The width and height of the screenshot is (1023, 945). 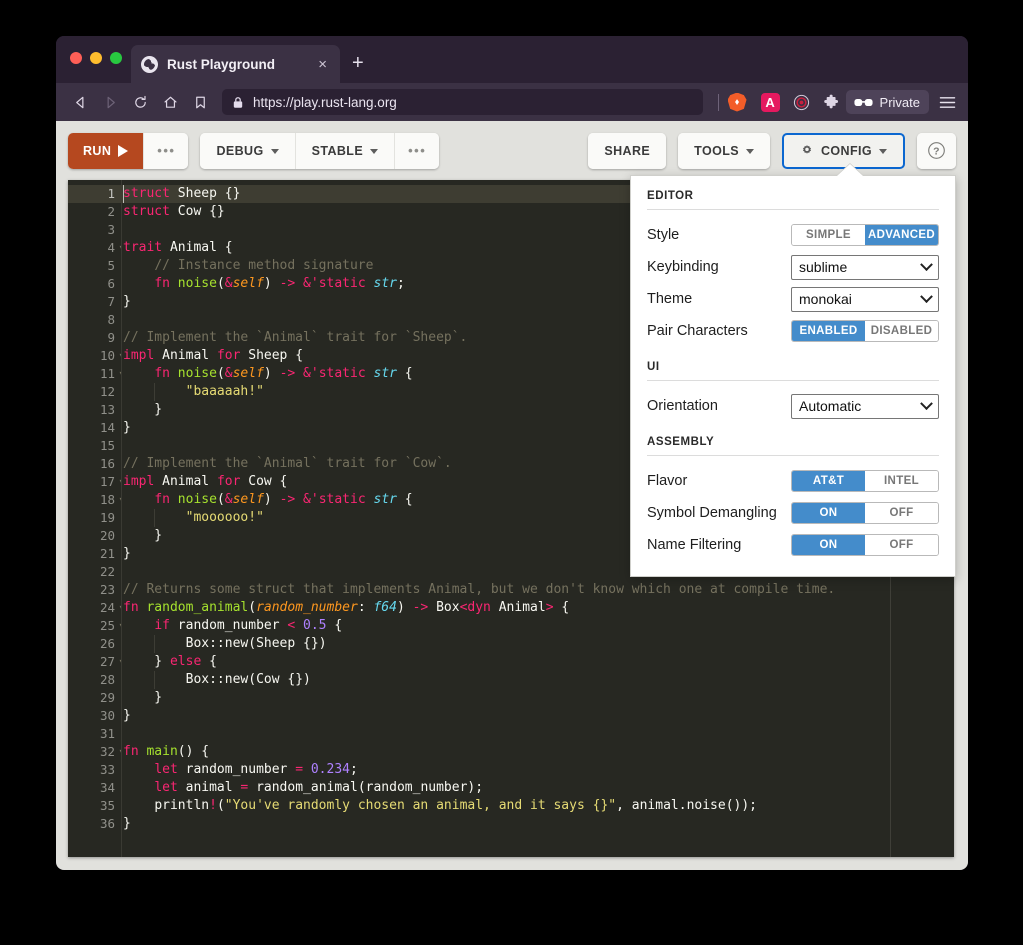 What do you see at coordinates (825, 299) in the screenshot?
I see `select-value: monokai` at bounding box center [825, 299].